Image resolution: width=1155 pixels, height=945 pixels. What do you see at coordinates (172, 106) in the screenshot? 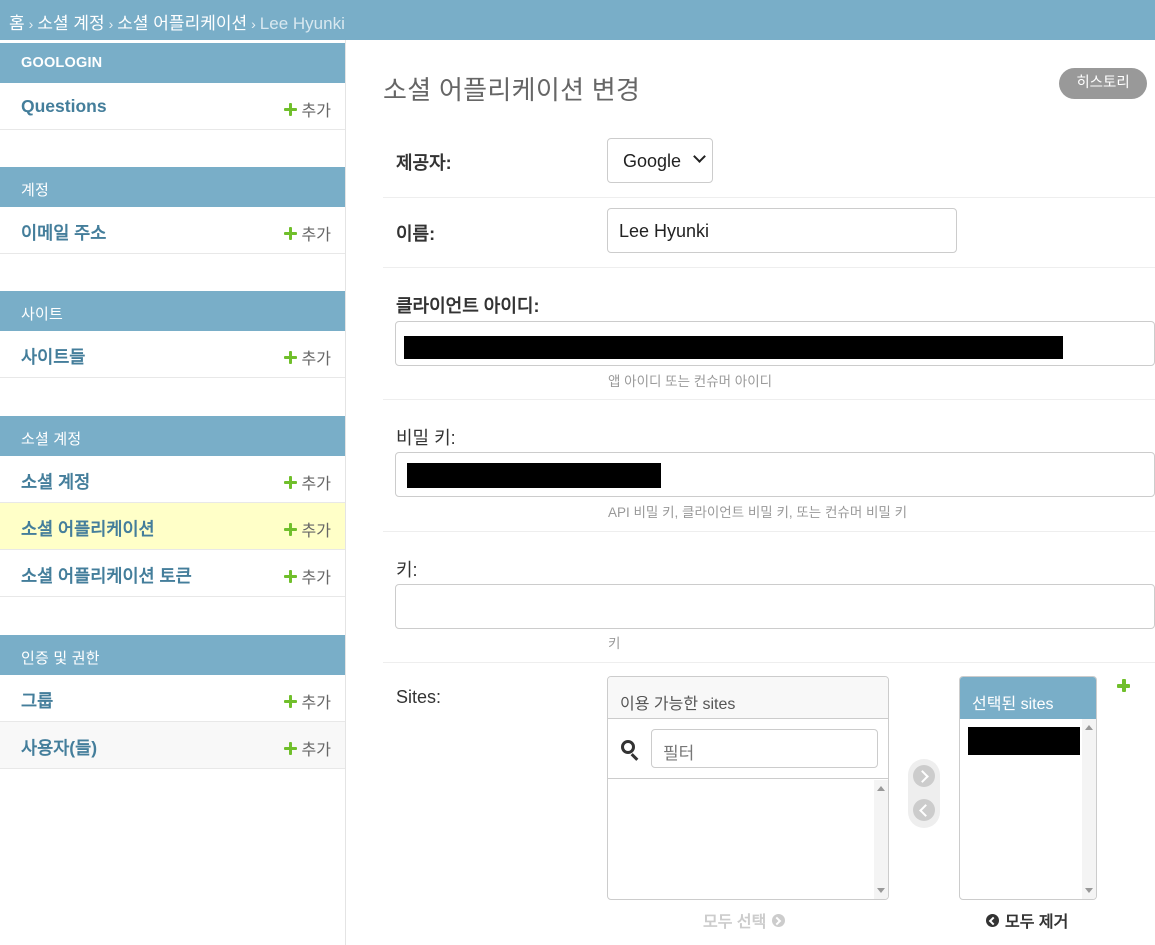
I see `sidebar-item-questions: Questions 추가` at bounding box center [172, 106].